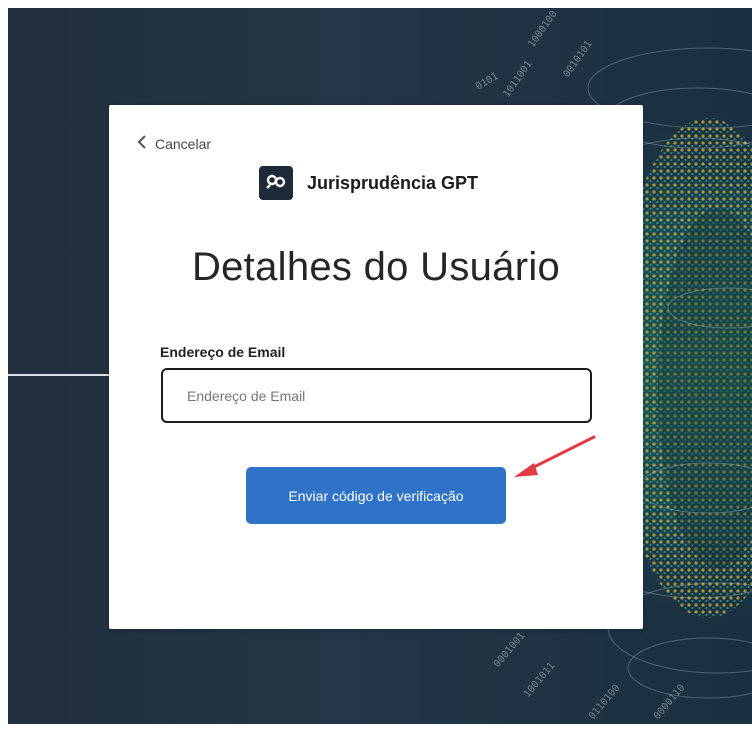  What do you see at coordinates (487, 82) in the screenshot?
I see `svg-text: 0101` at bounding box center [487, 82].